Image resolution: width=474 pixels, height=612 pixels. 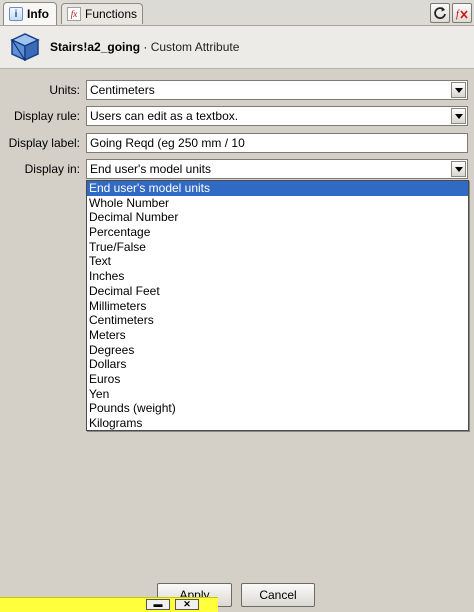 I want to click on attribute-header: Stairs!a2_going · Custom Attribute, so click(x=237, y=47).